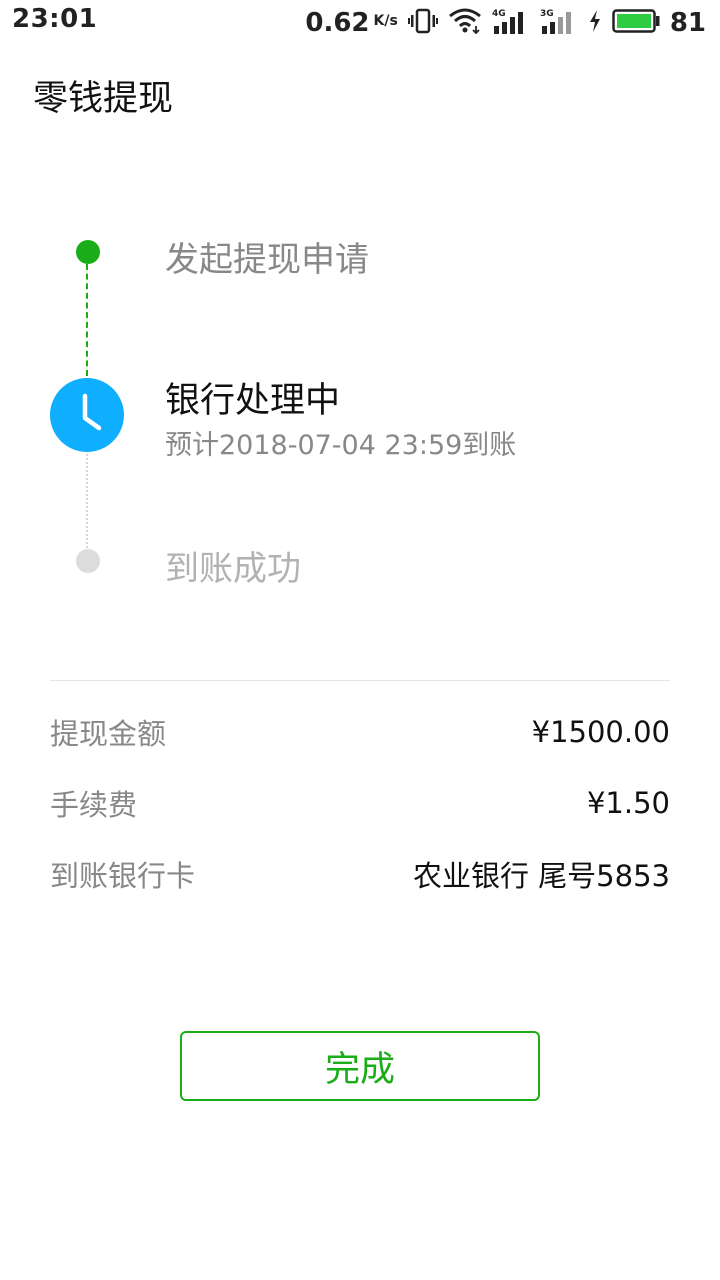 The width and height of the screenshot is (720, 1280). I want to click on page-title: 零钱提现, so click(103, 99).